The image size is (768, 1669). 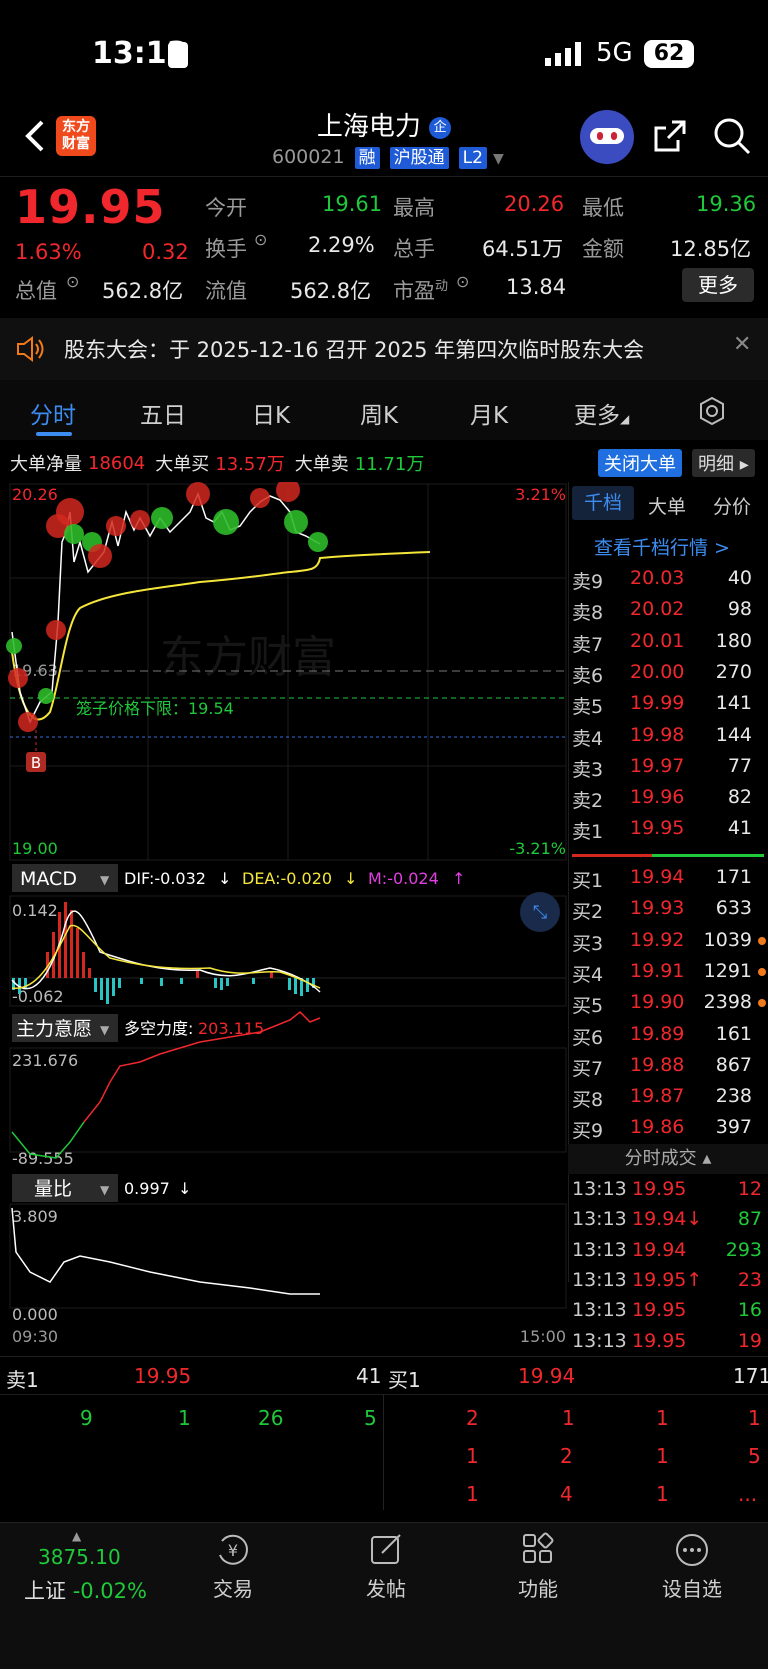 What do you see at coordinates (388, 157) in the screenshot?
I see `stock-code-line: 600021 融 沪股通 L2 ▼` at bounding box center [388, 157].